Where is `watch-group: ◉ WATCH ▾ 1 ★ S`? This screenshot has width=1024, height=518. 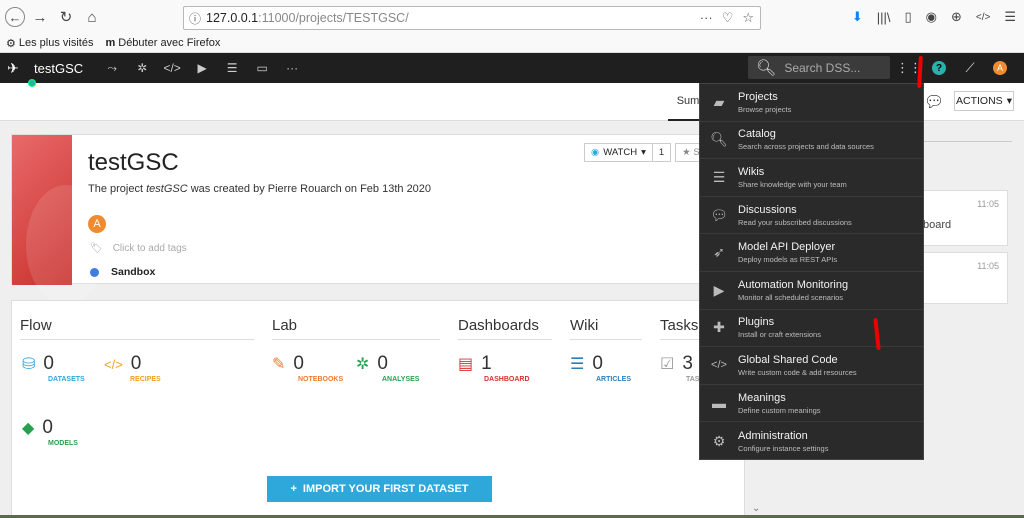
watch-group: ◉ WATCH ▾ 1 ★ S is located at coordinates (645, 152).